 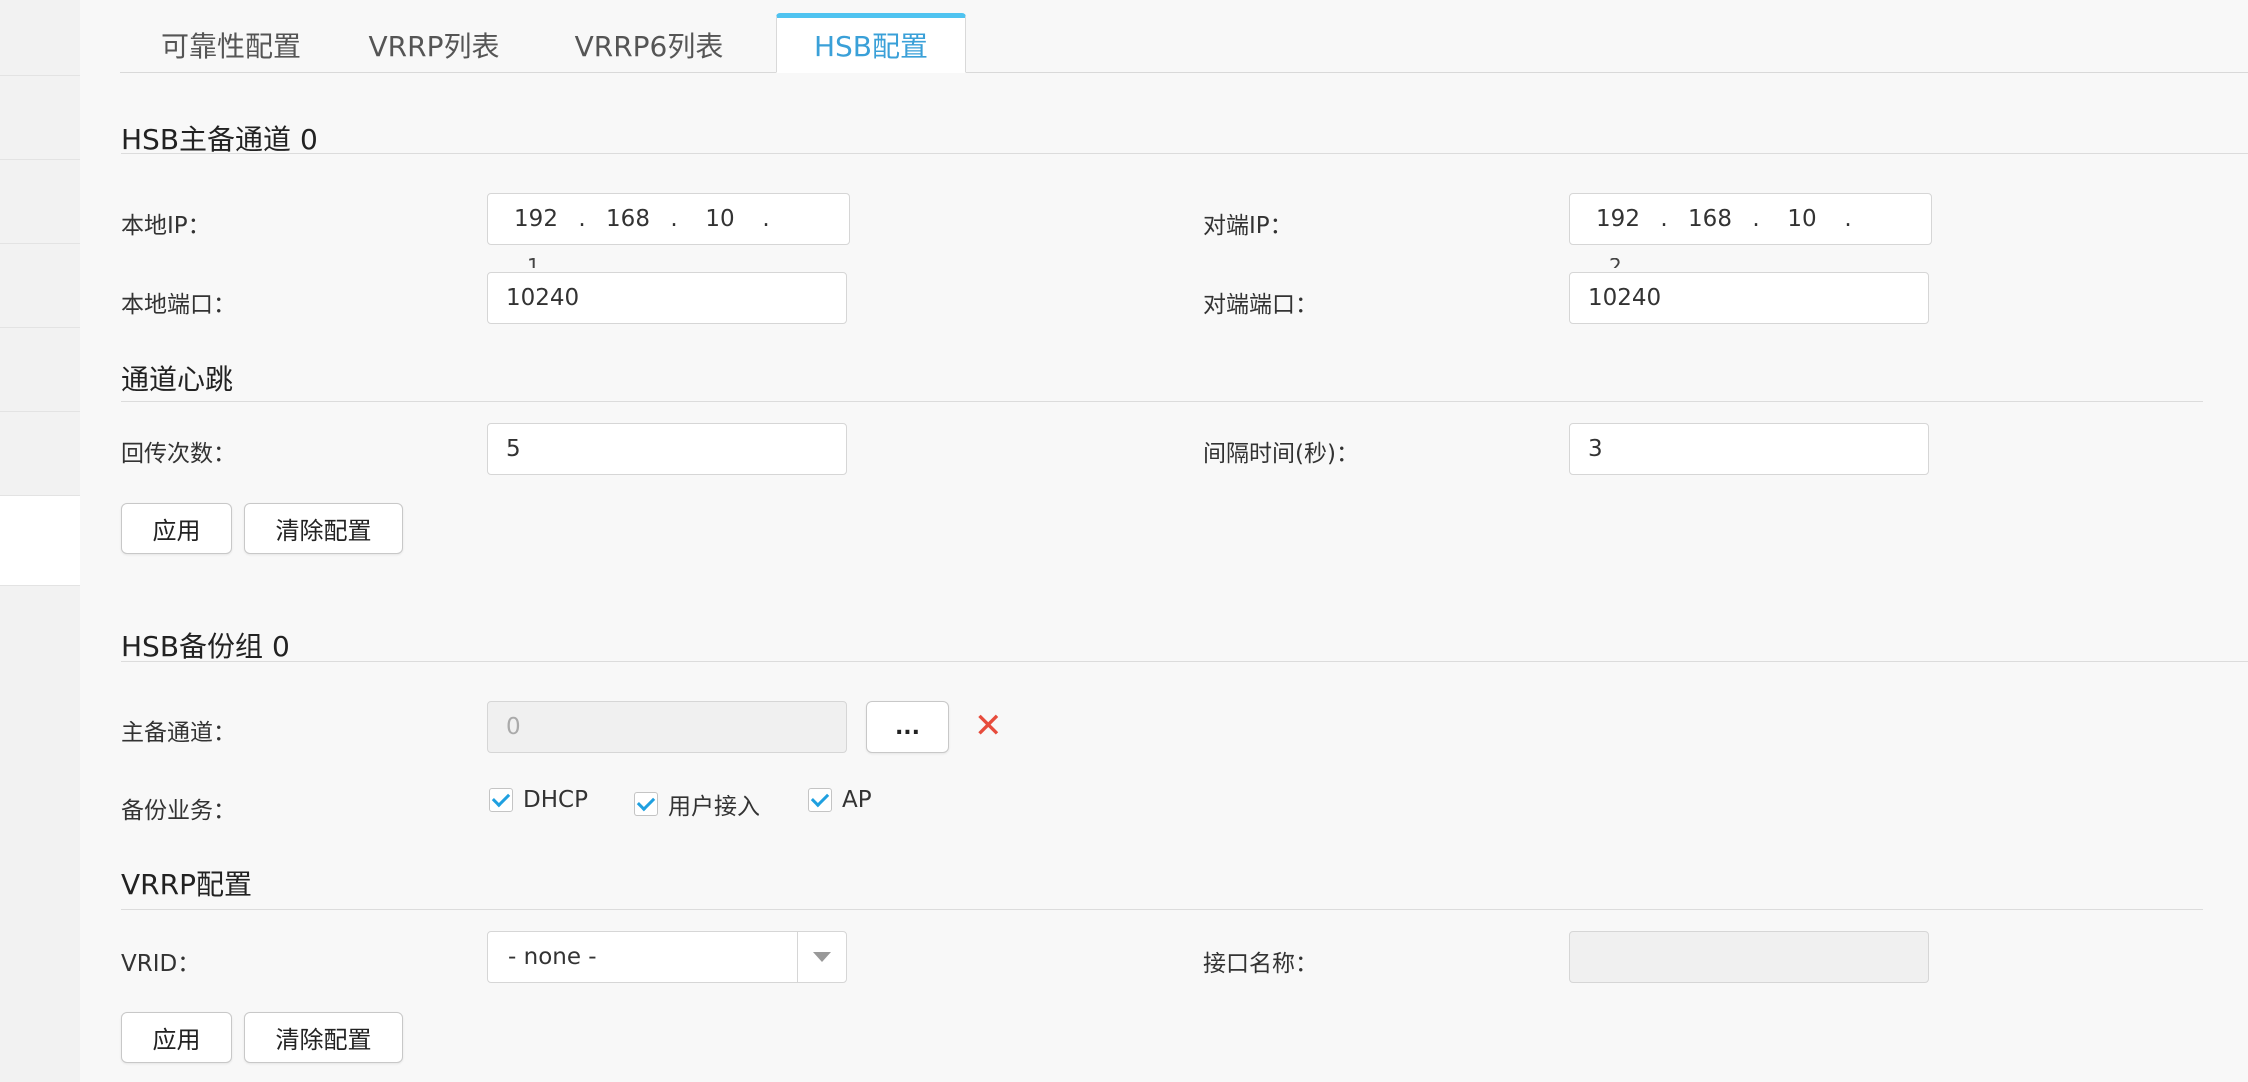 I want to click on peer-ip-input: 192 . 168 . 10 ., so click(x=1750, y=219).